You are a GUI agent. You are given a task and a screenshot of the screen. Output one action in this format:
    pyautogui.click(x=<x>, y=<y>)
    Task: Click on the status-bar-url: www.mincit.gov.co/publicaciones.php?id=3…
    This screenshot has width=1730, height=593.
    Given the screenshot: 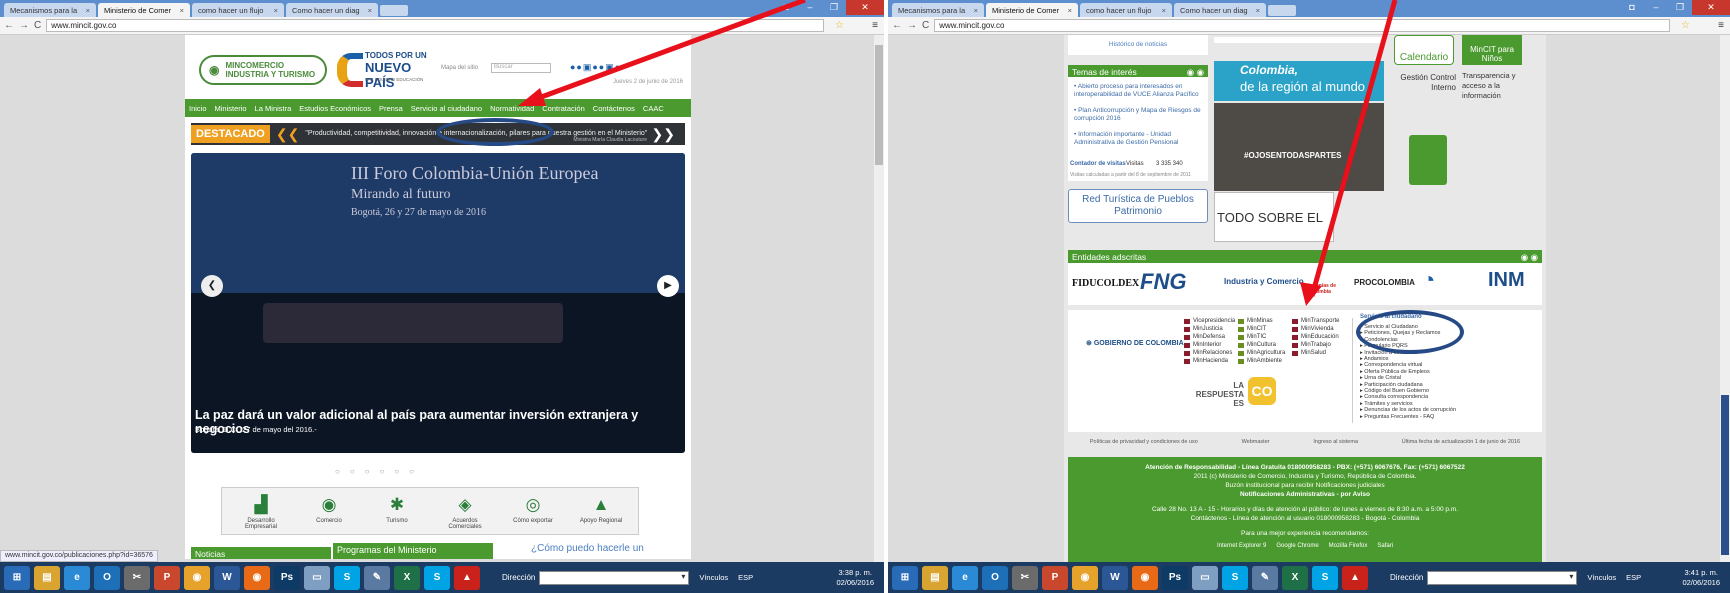 What is the action you would take?
    pyautogui.click(x=79, y=556)
    